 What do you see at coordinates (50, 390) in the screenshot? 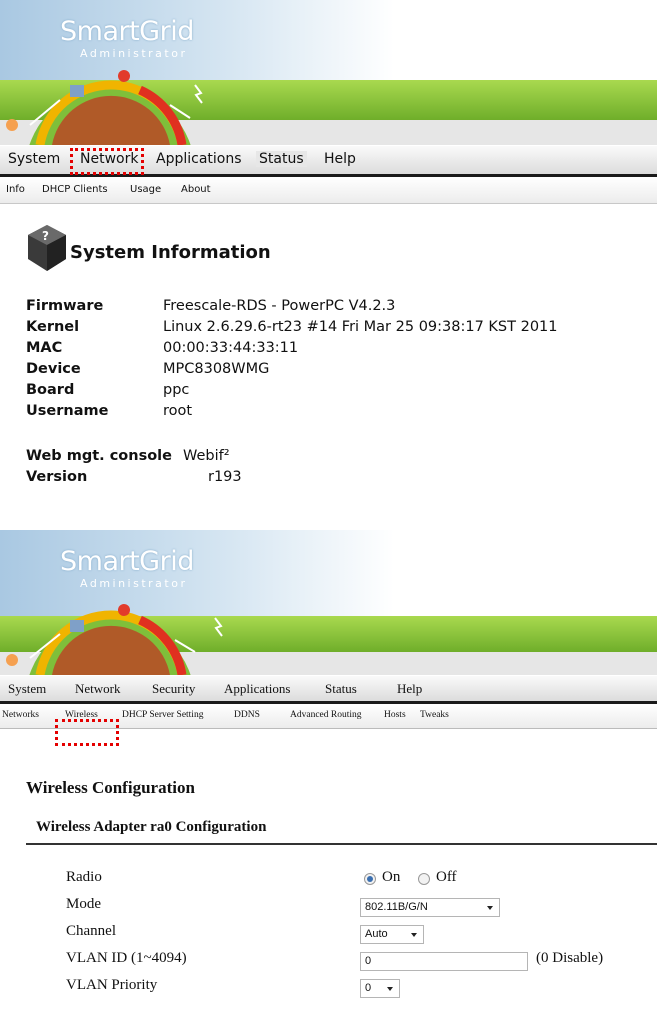
I see `board-label: Board` at bounding box center [50, 390].